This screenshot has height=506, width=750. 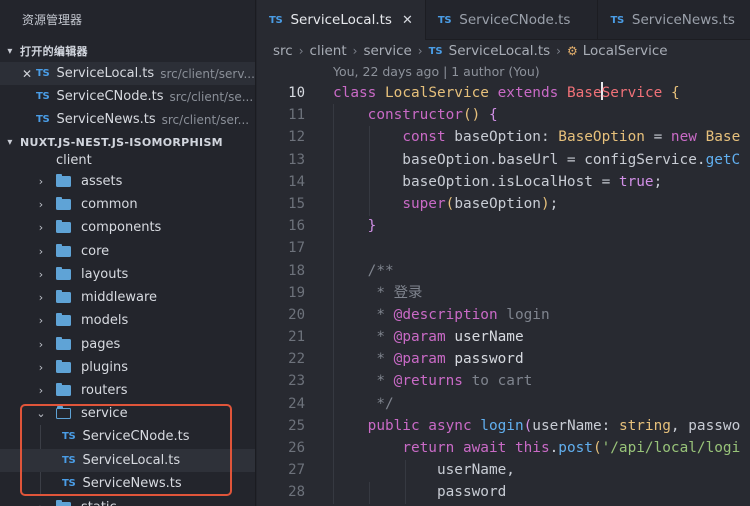 I want to click on code-text: class LocalService extends BaseService {, so click(x=506, y=93).